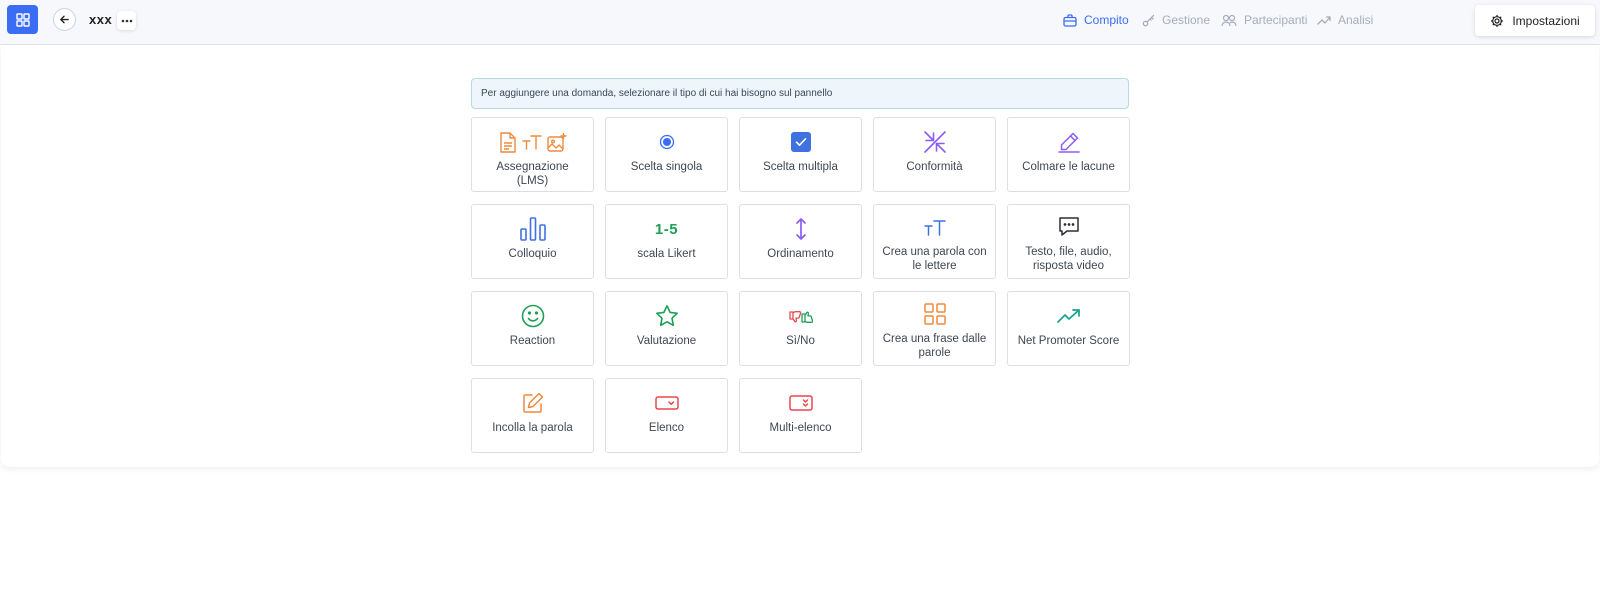  Describe the element at coordinates (1068, 241) in the screenshot. I see `tile-testo-file-audio-video: Testo, file, audio, risposta video` at that location.